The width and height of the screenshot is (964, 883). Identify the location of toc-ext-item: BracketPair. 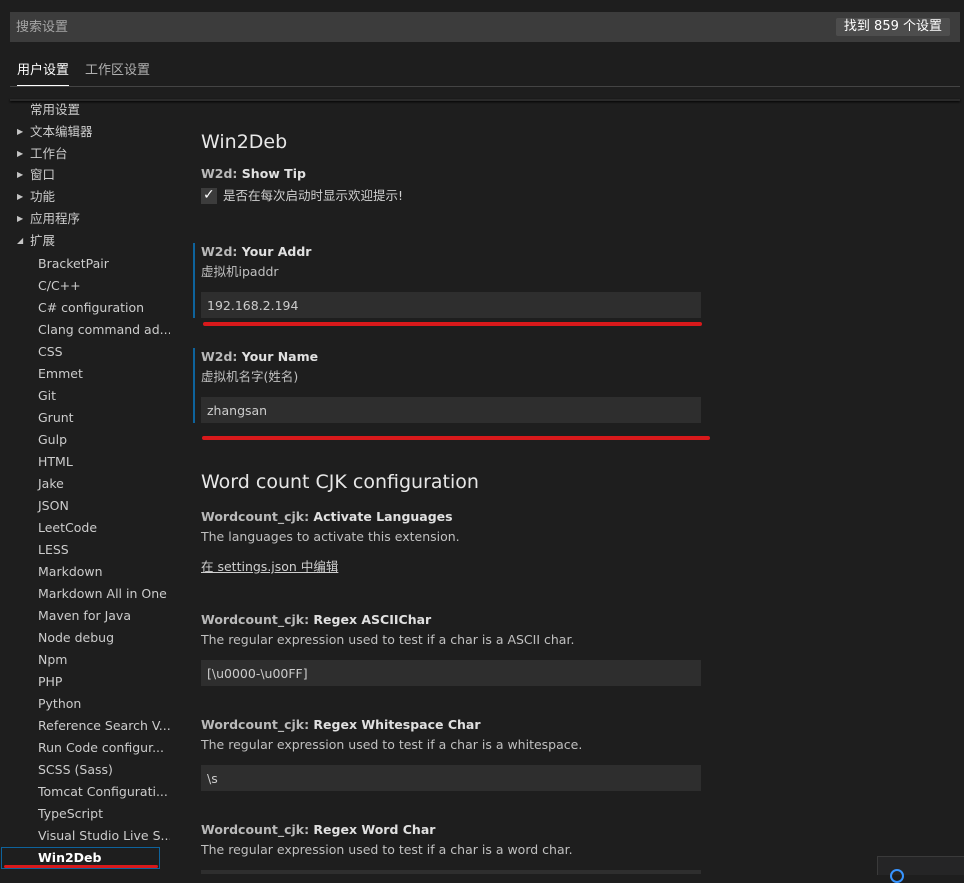
(85, 264).